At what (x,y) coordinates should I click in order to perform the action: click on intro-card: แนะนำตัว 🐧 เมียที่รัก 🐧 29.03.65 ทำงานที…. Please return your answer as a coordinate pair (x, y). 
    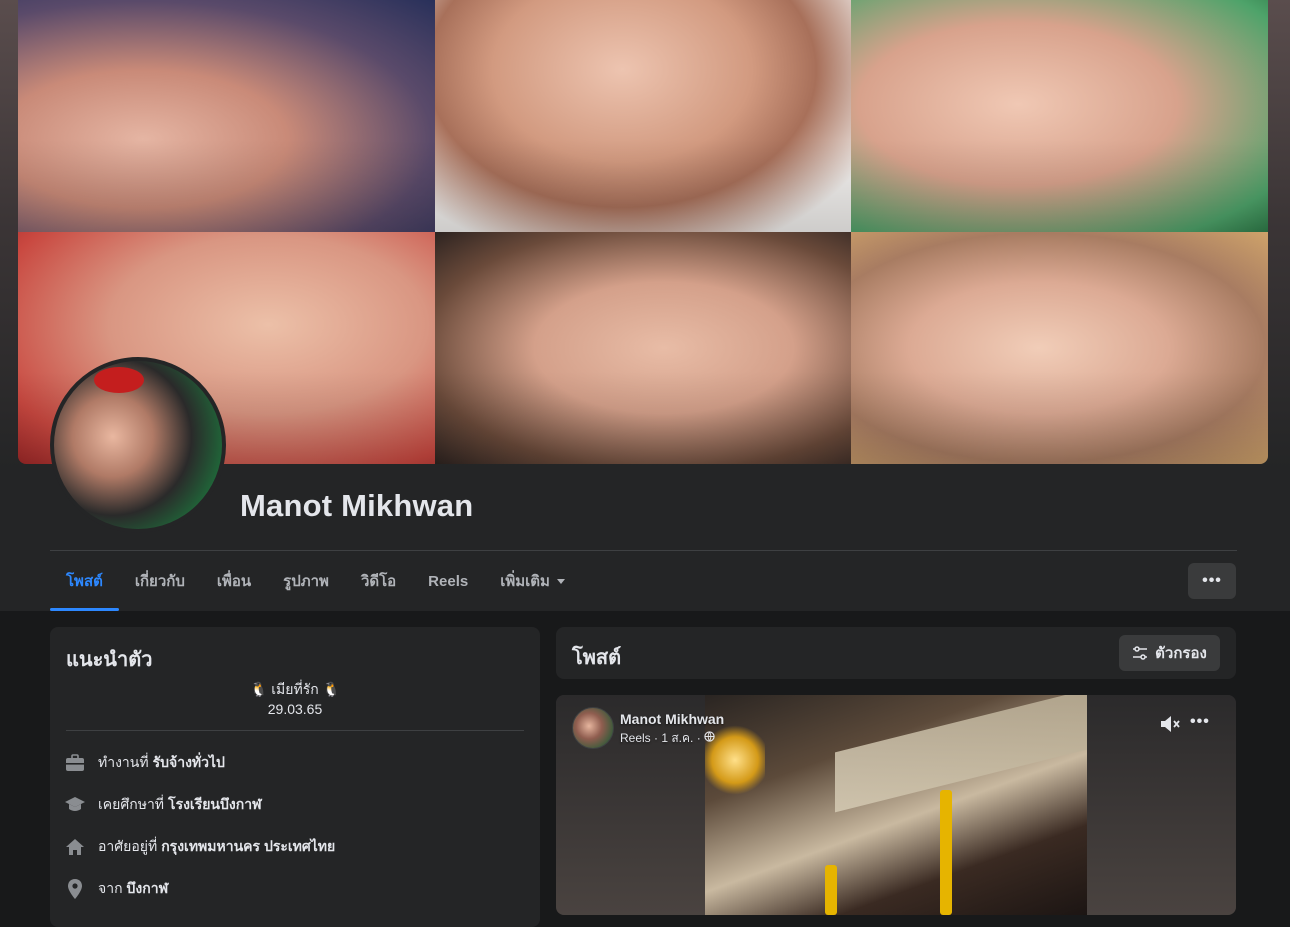
    Looking at the image, I should click on (295, 777).